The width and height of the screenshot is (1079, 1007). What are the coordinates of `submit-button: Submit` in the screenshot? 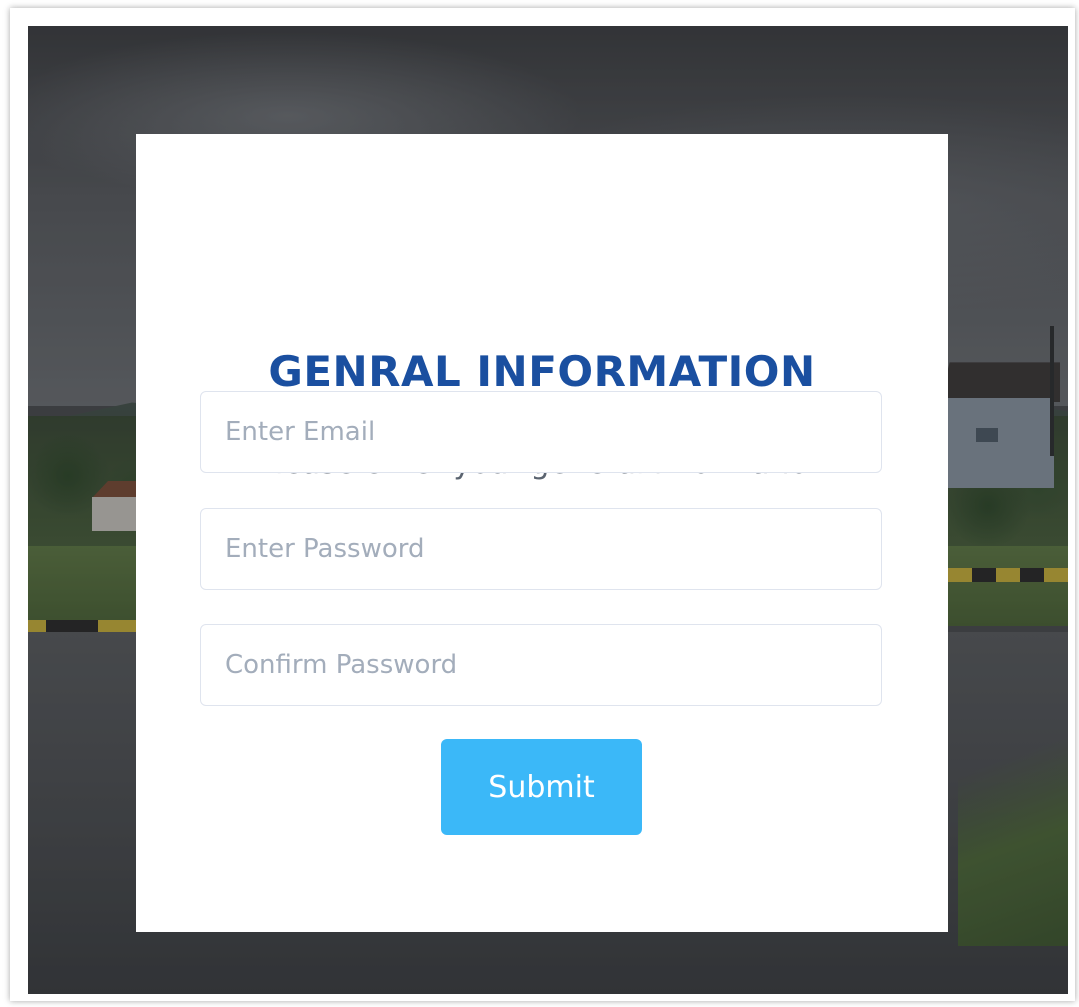 It's located at (541, 787).